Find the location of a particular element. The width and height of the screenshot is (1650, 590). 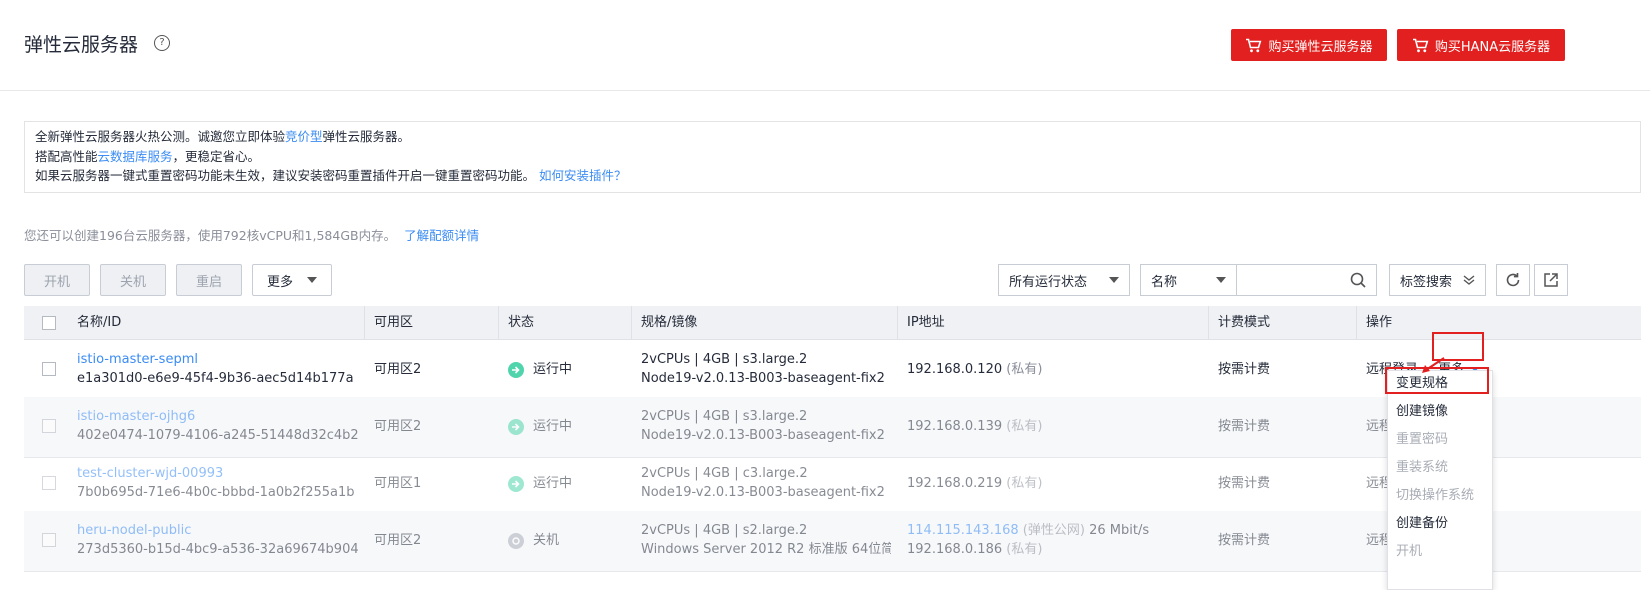

refresh-icon is located at coordinates (1513, 280).